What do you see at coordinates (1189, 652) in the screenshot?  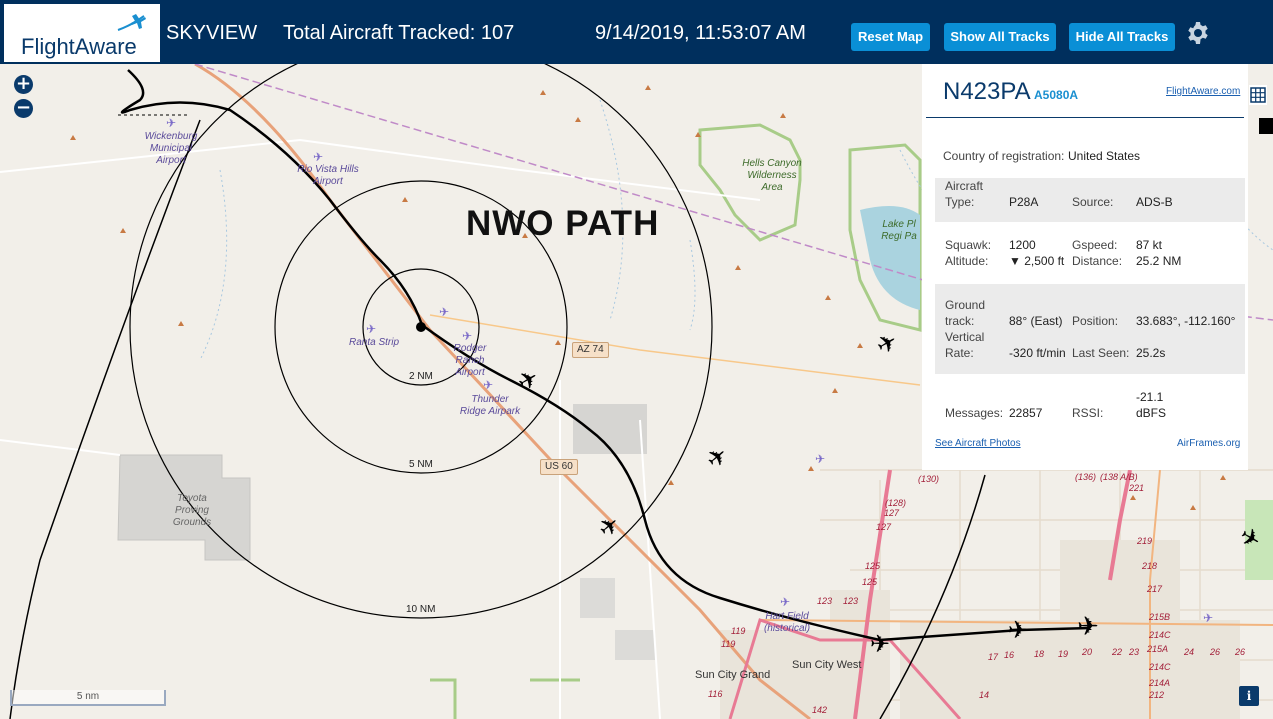 I see `exit-label: 24` at bounding box center [1189, 652].